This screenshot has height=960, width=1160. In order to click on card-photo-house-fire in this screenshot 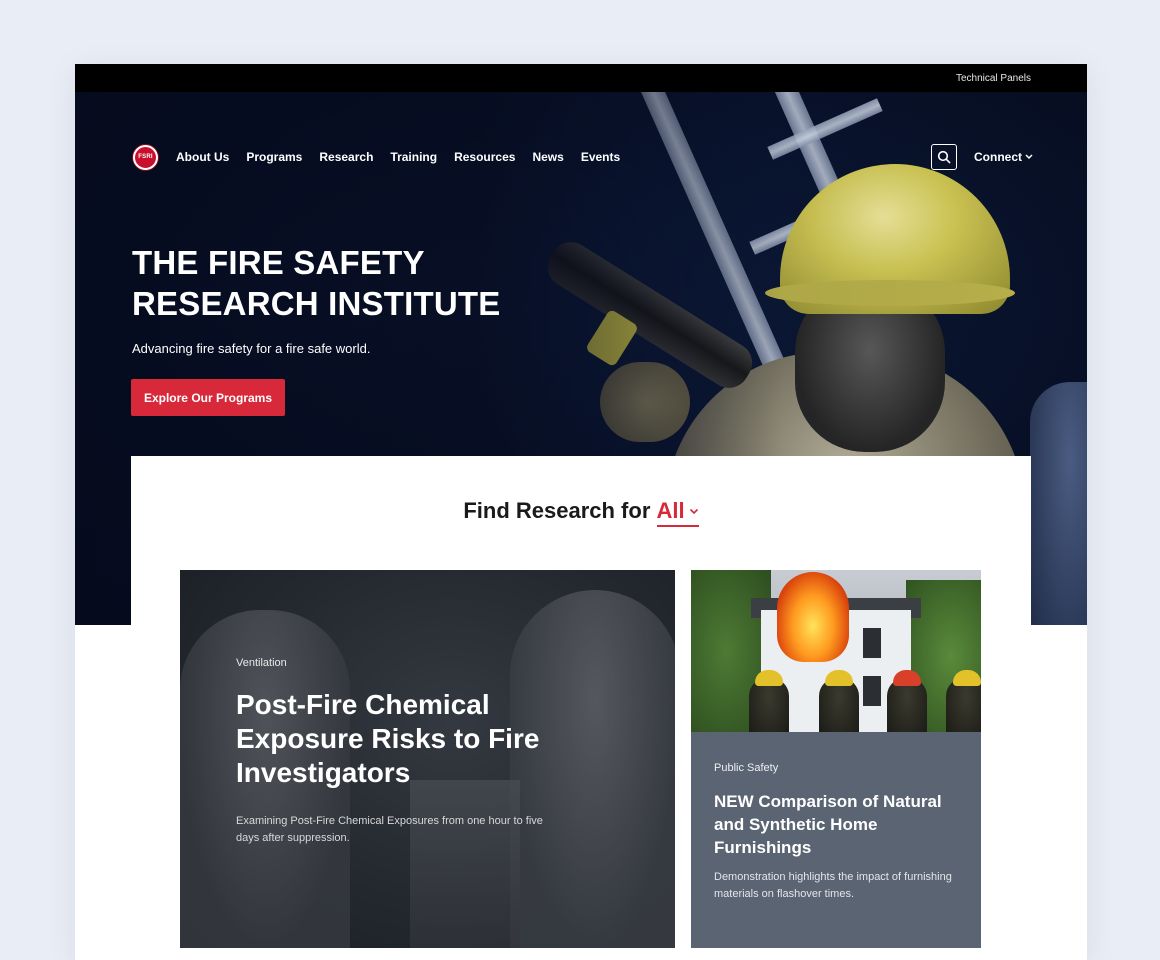, I will do `click(836, 651)`.